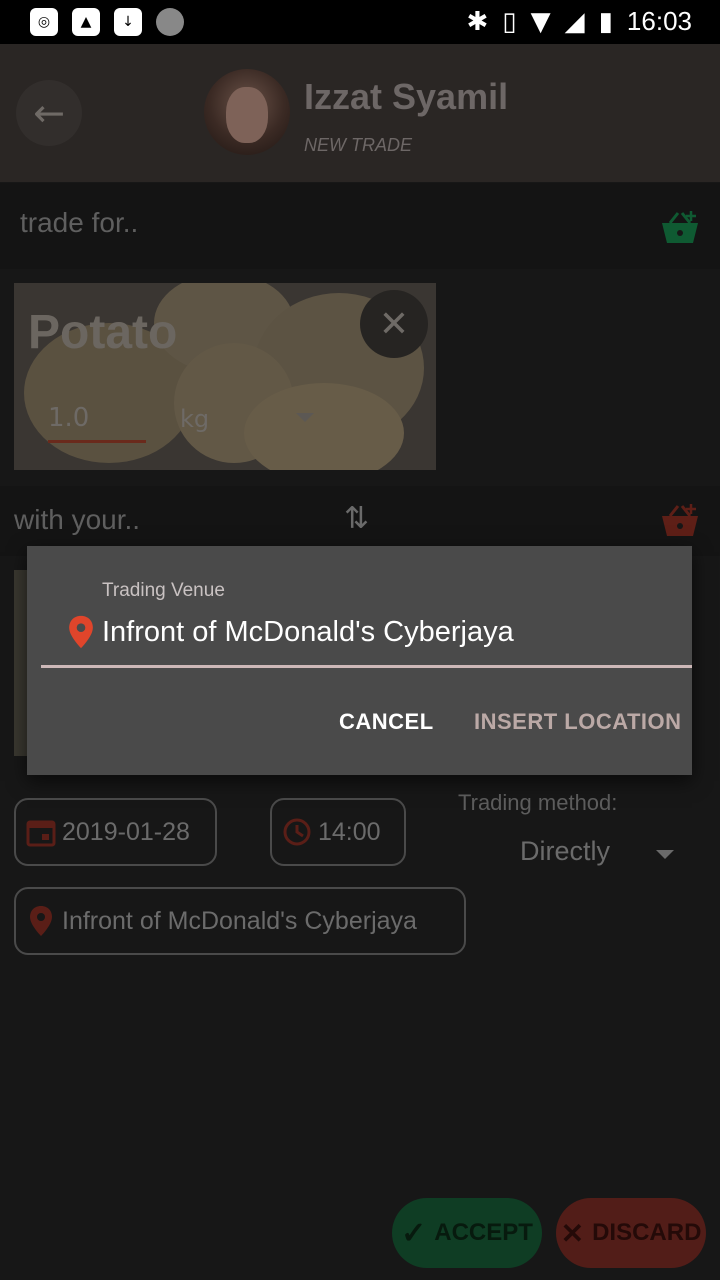 The width and height of the screenshot is (720, 1280). I want to click on quantity-underline, so click(97, 441).